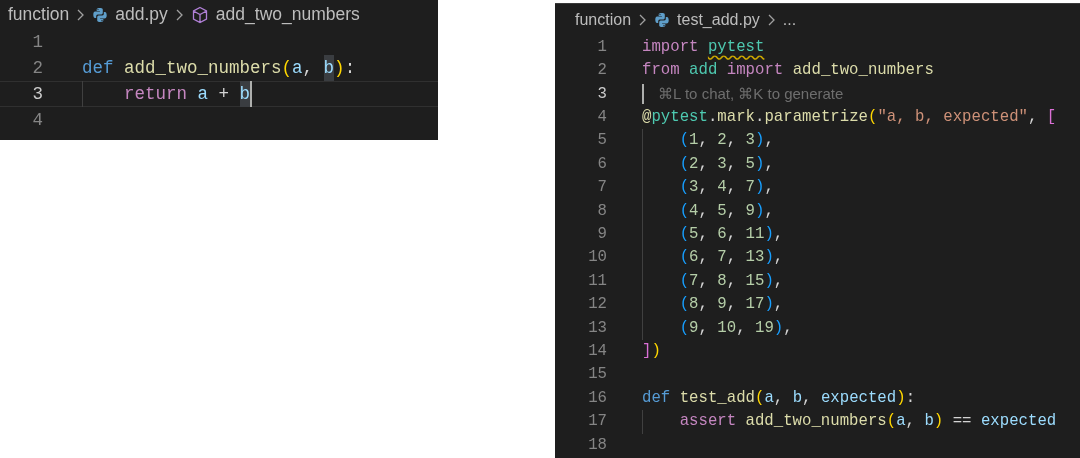 Image resolution: width=1080 pixels, height=458 pixels. Describe the element at coordinates (601, 188) in the screenshot. I see `line-number: 7` at that location.